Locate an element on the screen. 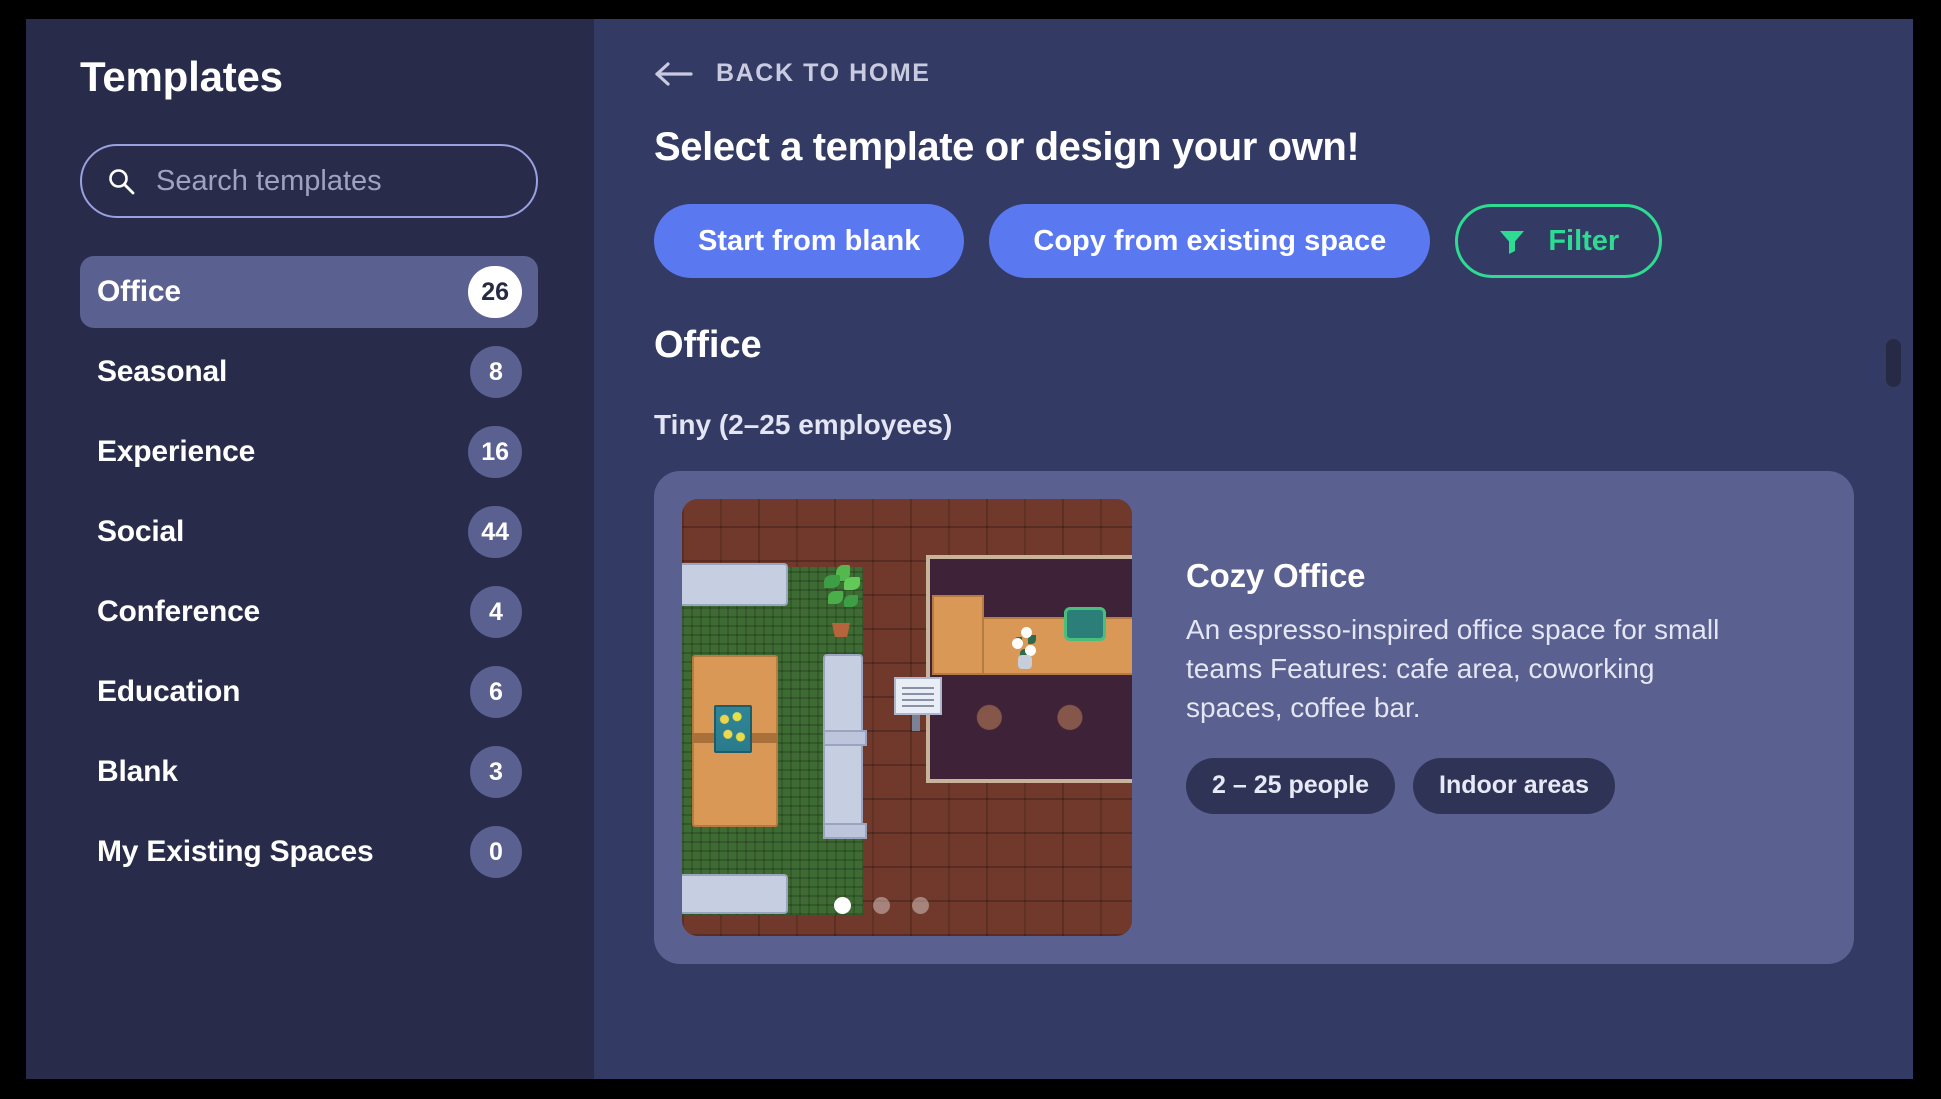 The image size is (1941, 1099). sidebar-item-count: 3 is located at coordinates (496, 772).